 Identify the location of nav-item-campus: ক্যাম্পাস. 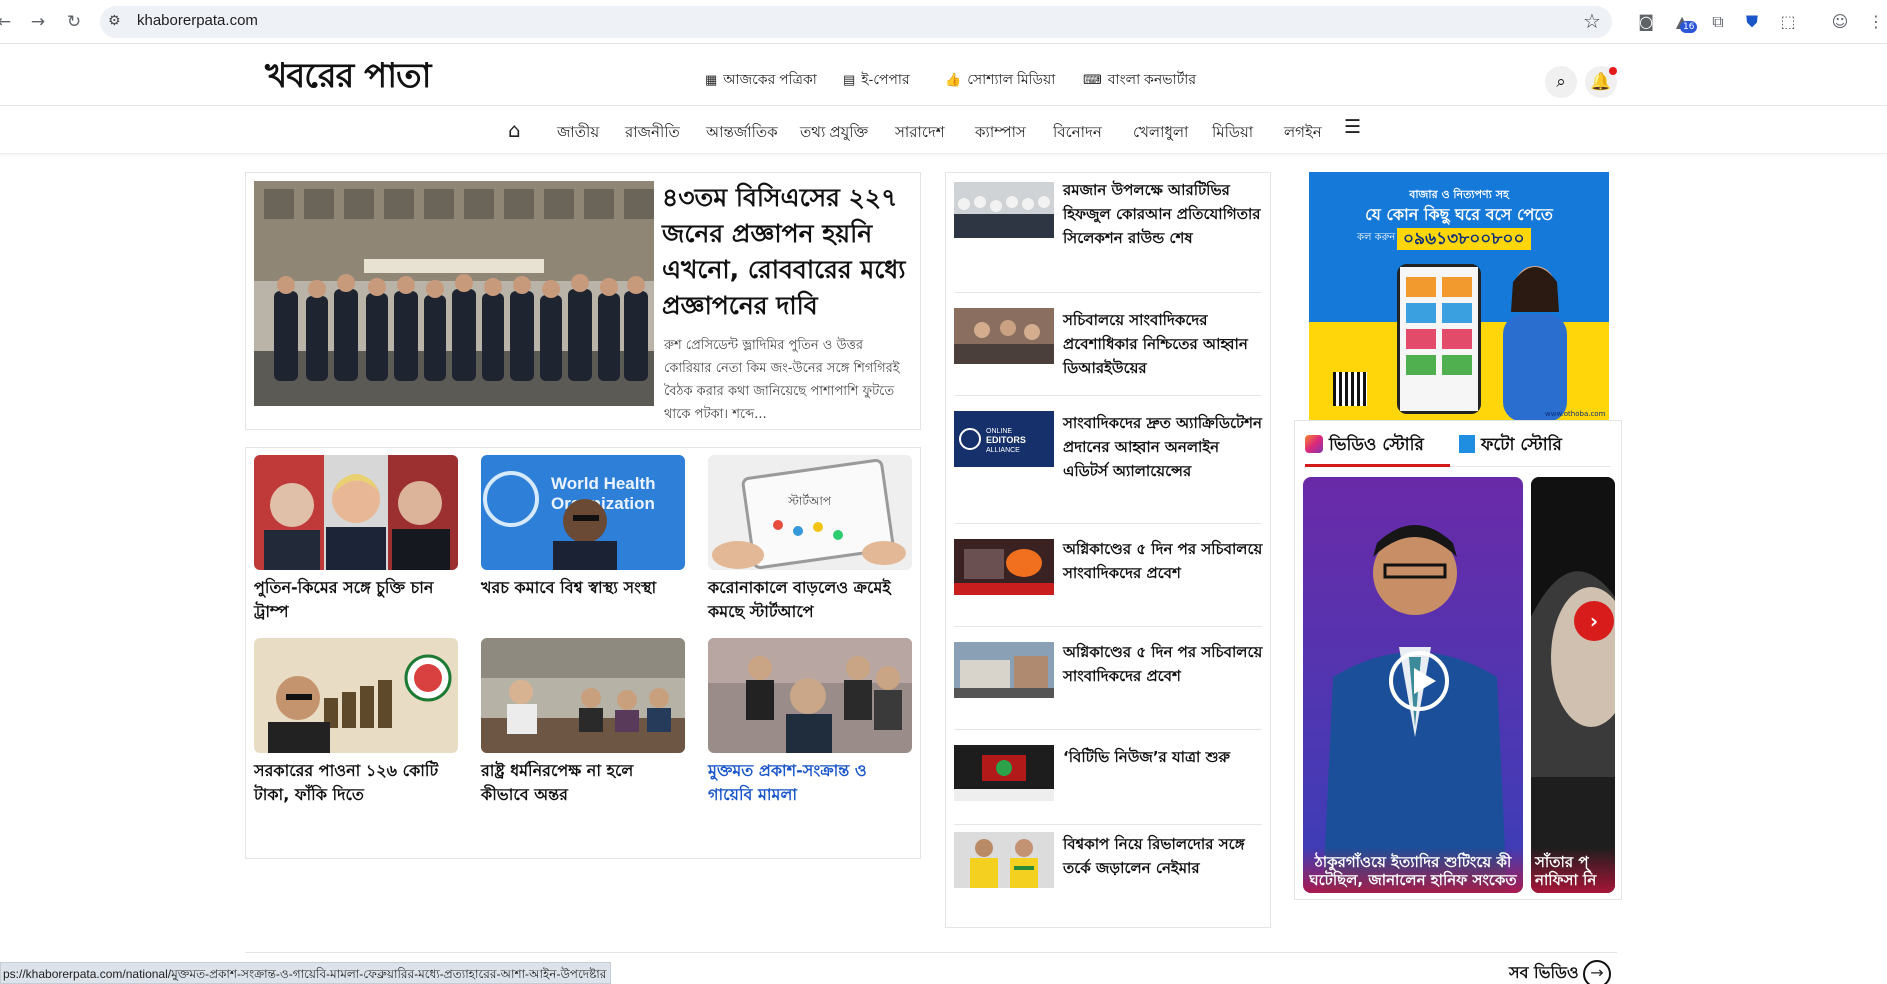
(1000, 133).